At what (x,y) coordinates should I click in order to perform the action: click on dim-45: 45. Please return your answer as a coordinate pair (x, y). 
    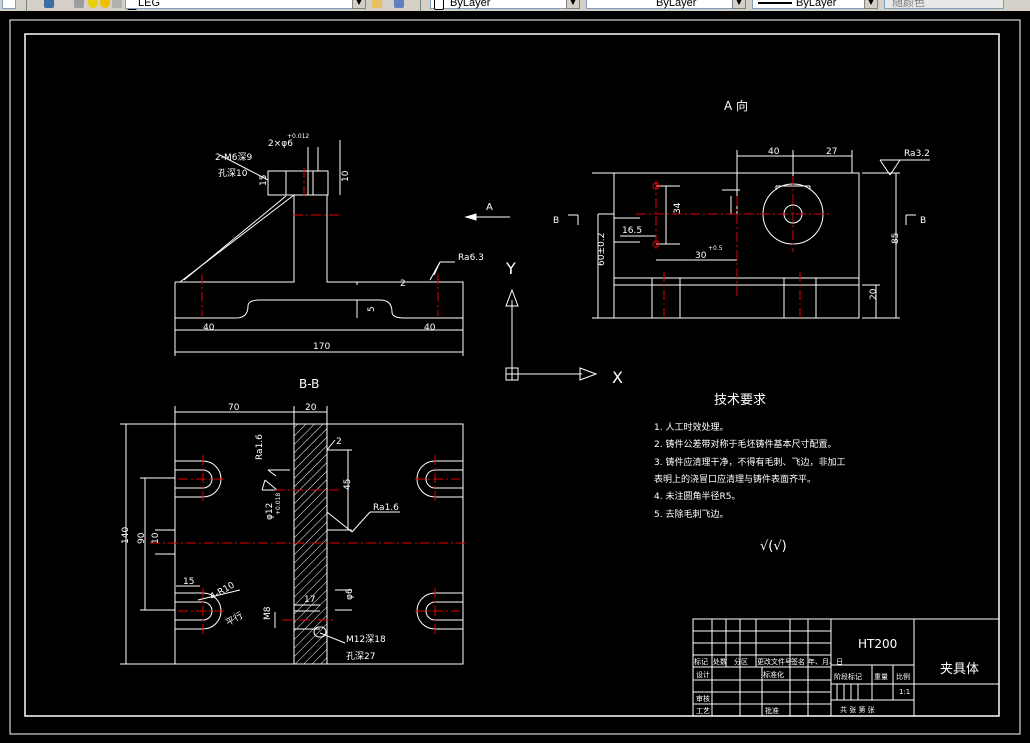
    Looking at the image, I should click on (348, 484).